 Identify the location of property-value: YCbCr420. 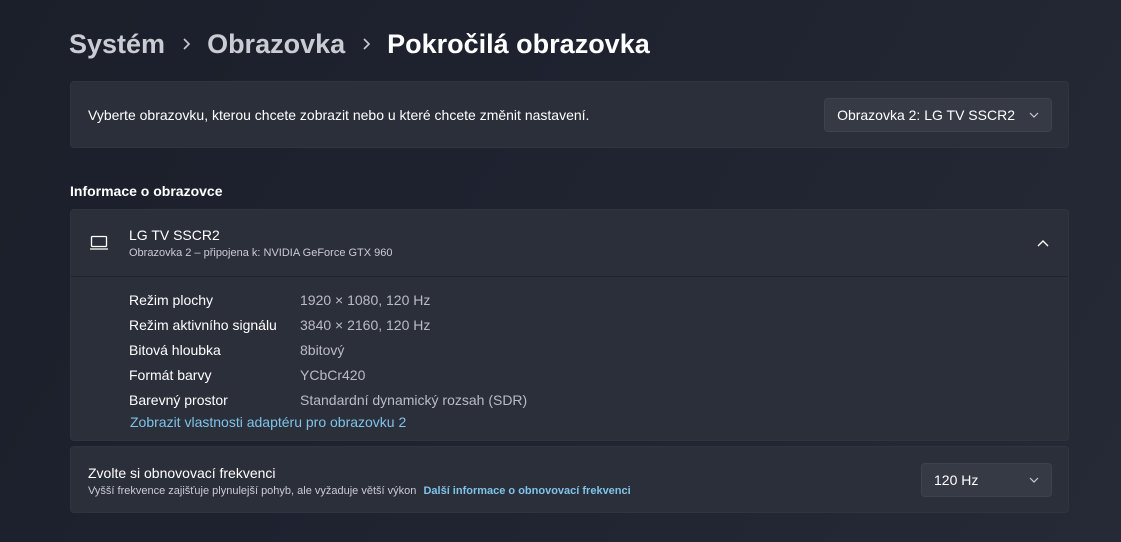
(333, 374).